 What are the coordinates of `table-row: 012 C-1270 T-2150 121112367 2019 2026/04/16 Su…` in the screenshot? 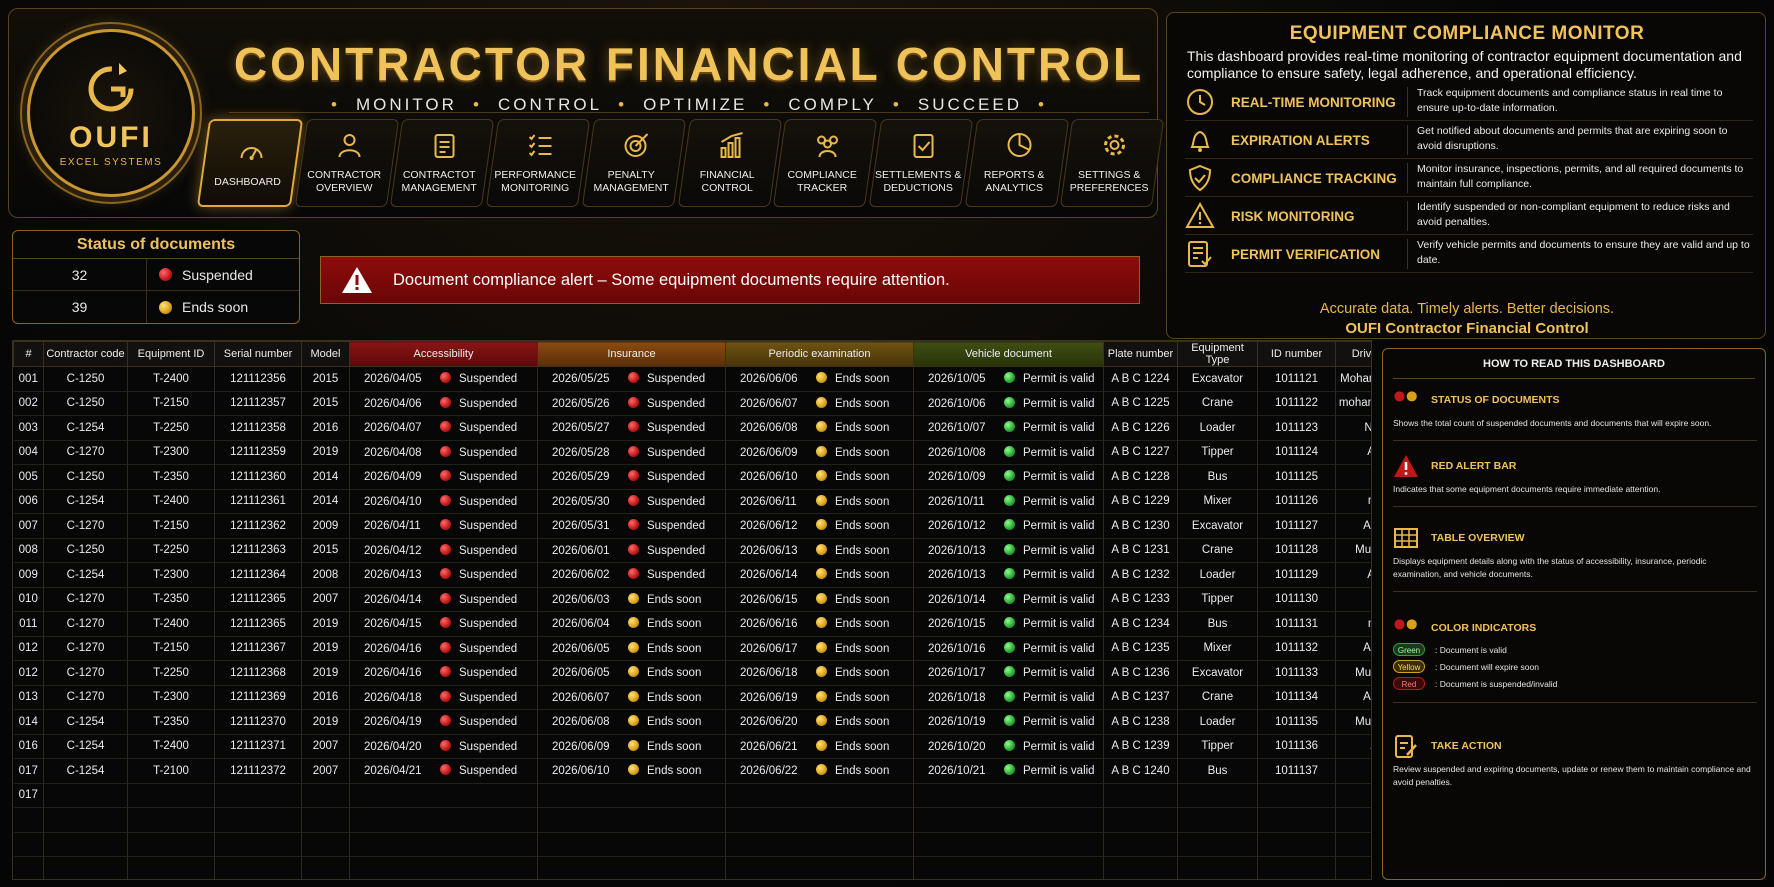 It's located at (692, 648).